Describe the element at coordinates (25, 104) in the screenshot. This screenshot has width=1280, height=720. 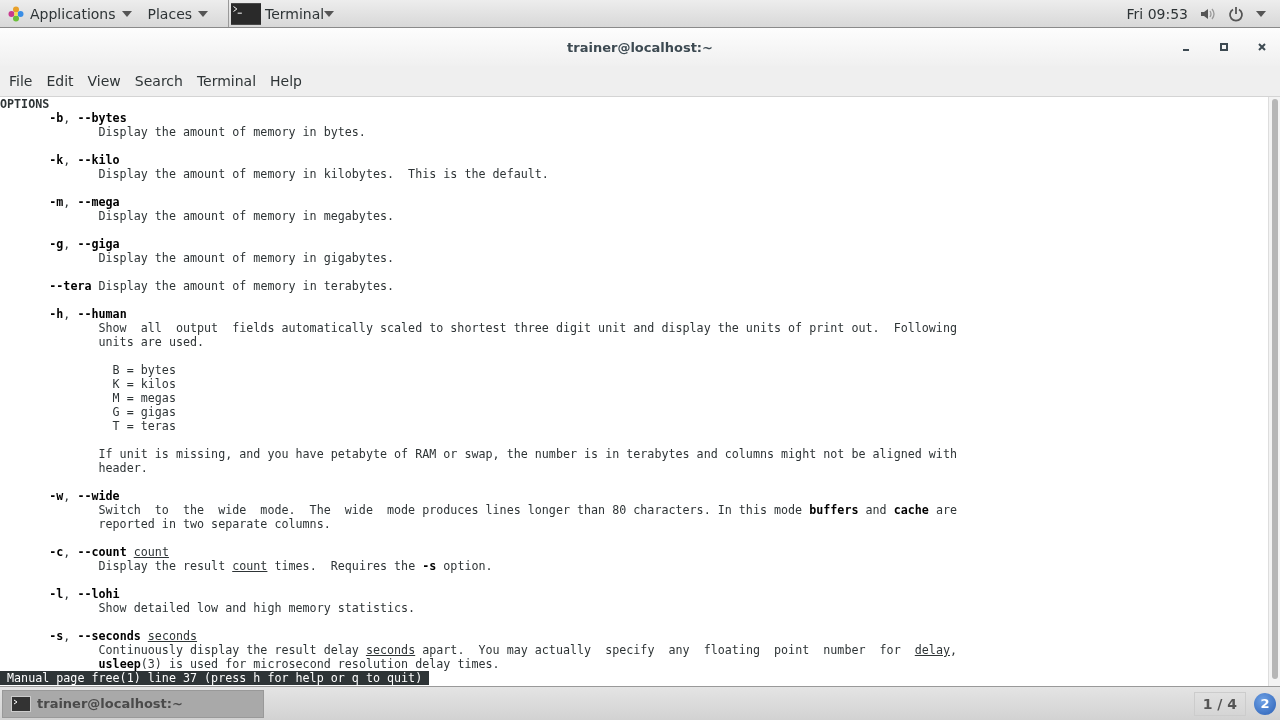
I see `section-heading: OPTIONS` at that location.